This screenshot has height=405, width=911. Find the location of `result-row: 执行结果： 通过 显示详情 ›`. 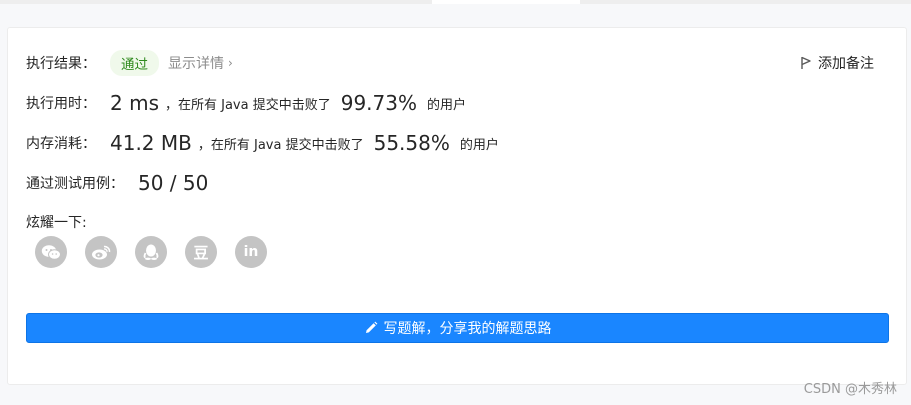

result-row: 执行结果： 通过 显示详情 › is located at coordinates (129, 63).